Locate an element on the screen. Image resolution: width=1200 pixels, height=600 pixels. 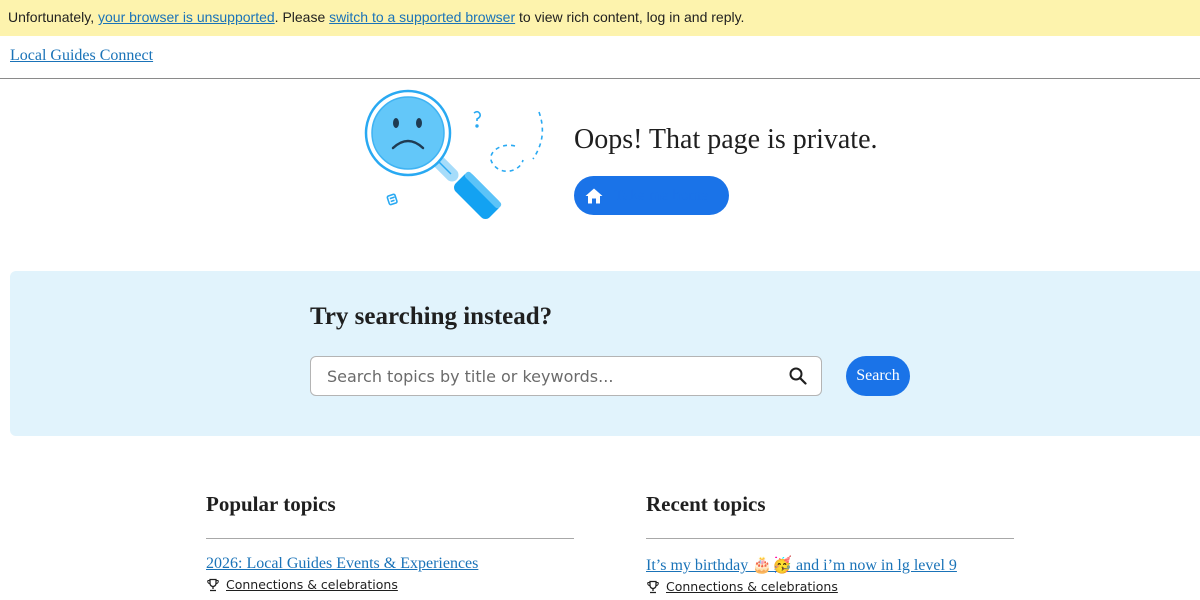
take-me-home-button: Take me home is located at coordinates (651, 195).